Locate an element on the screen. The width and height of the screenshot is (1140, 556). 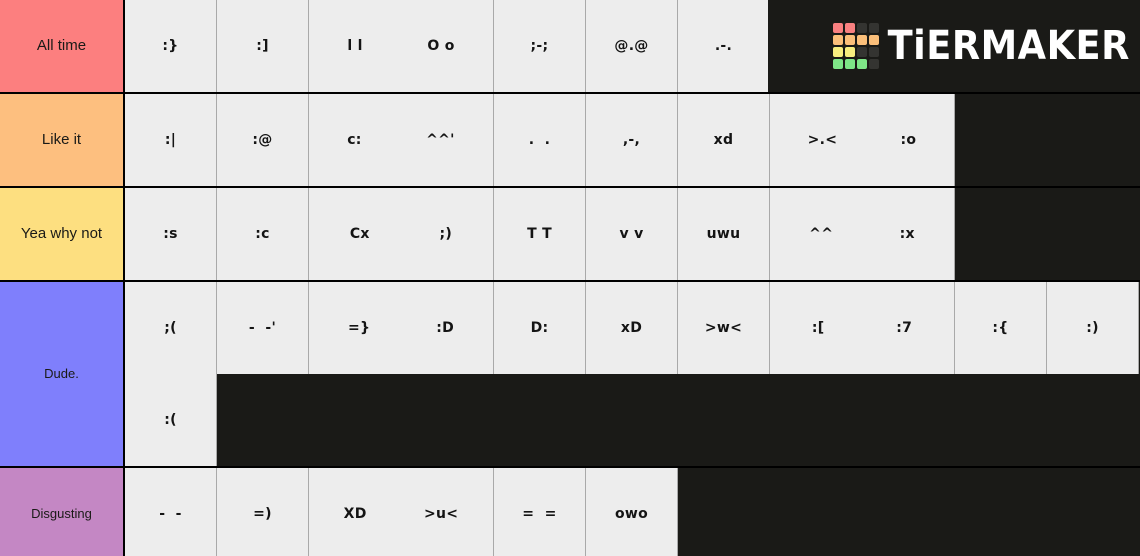
tier-item-glyph: v v is located at coordinates (631, 234).